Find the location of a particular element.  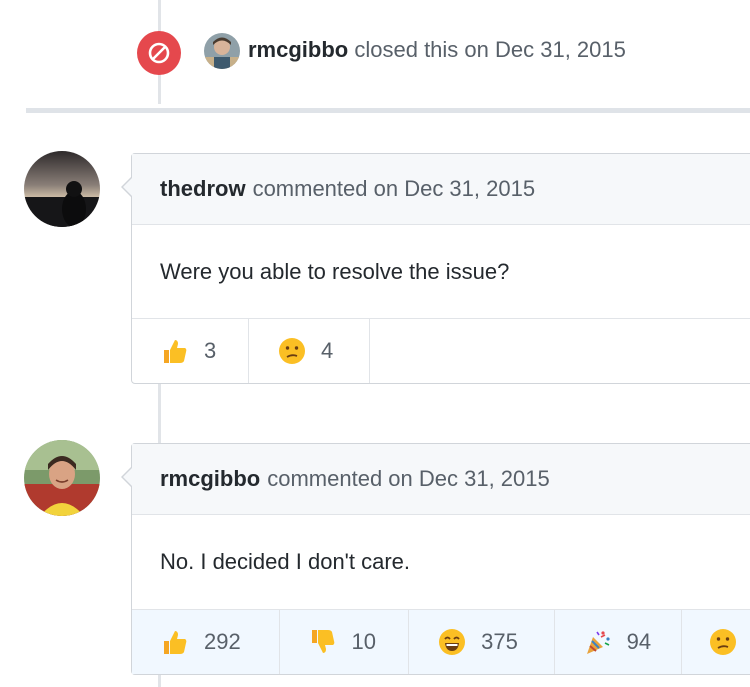

thumbs-down-icon is located at coordinates (323, 642).